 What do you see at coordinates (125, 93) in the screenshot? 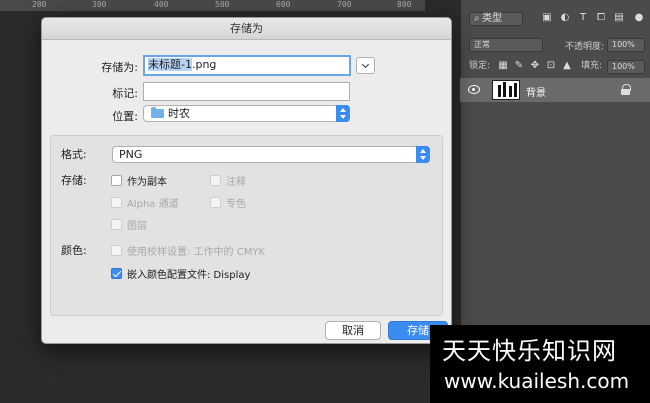
I see `tags-label: 标记:` at bounding box center [125, 93].